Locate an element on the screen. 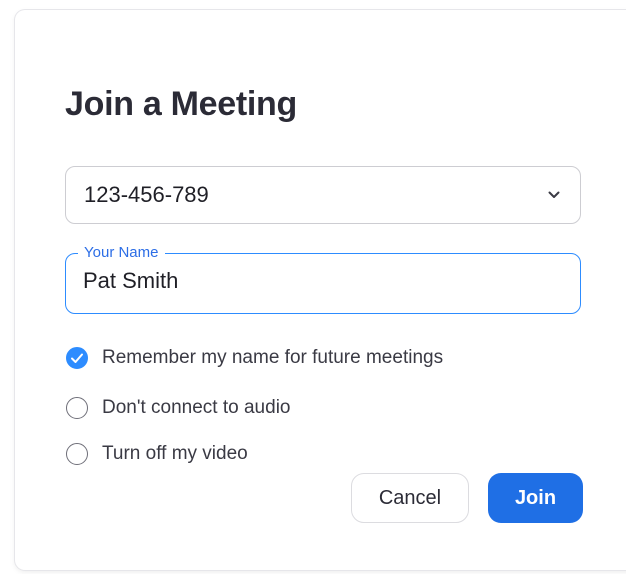  your-name-input is located at coordinates (318, 281).